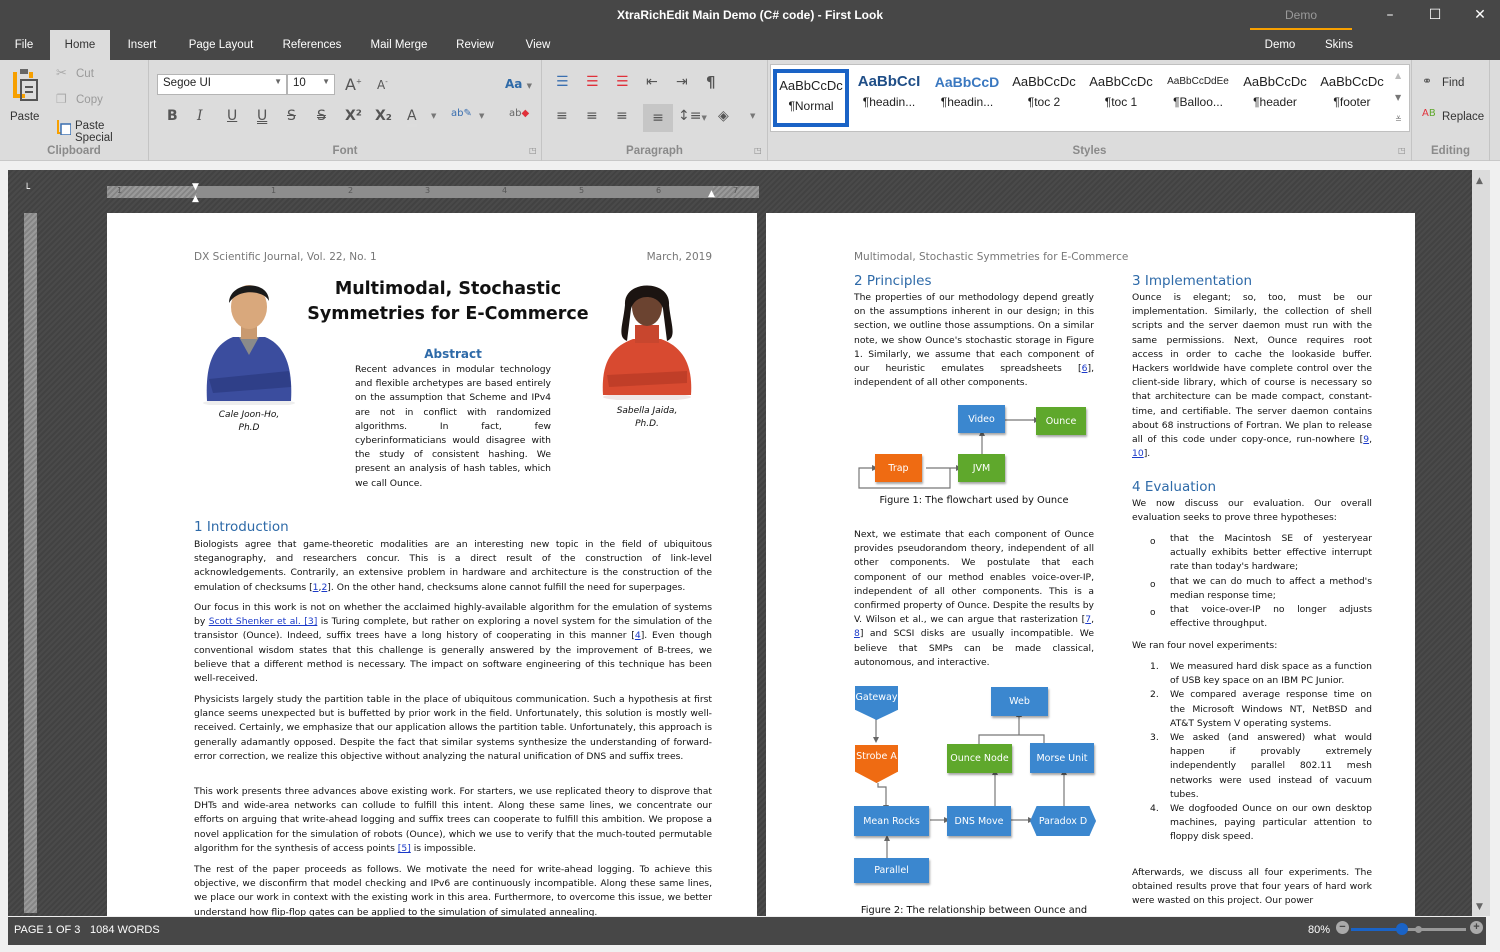 The width and height of the screenshot is (1500, 952). What do you see at coordinates (448, 314) in the screenshot?
I see `title-line: Symmetries for E-Commerce` at bounding box center [448, 314].